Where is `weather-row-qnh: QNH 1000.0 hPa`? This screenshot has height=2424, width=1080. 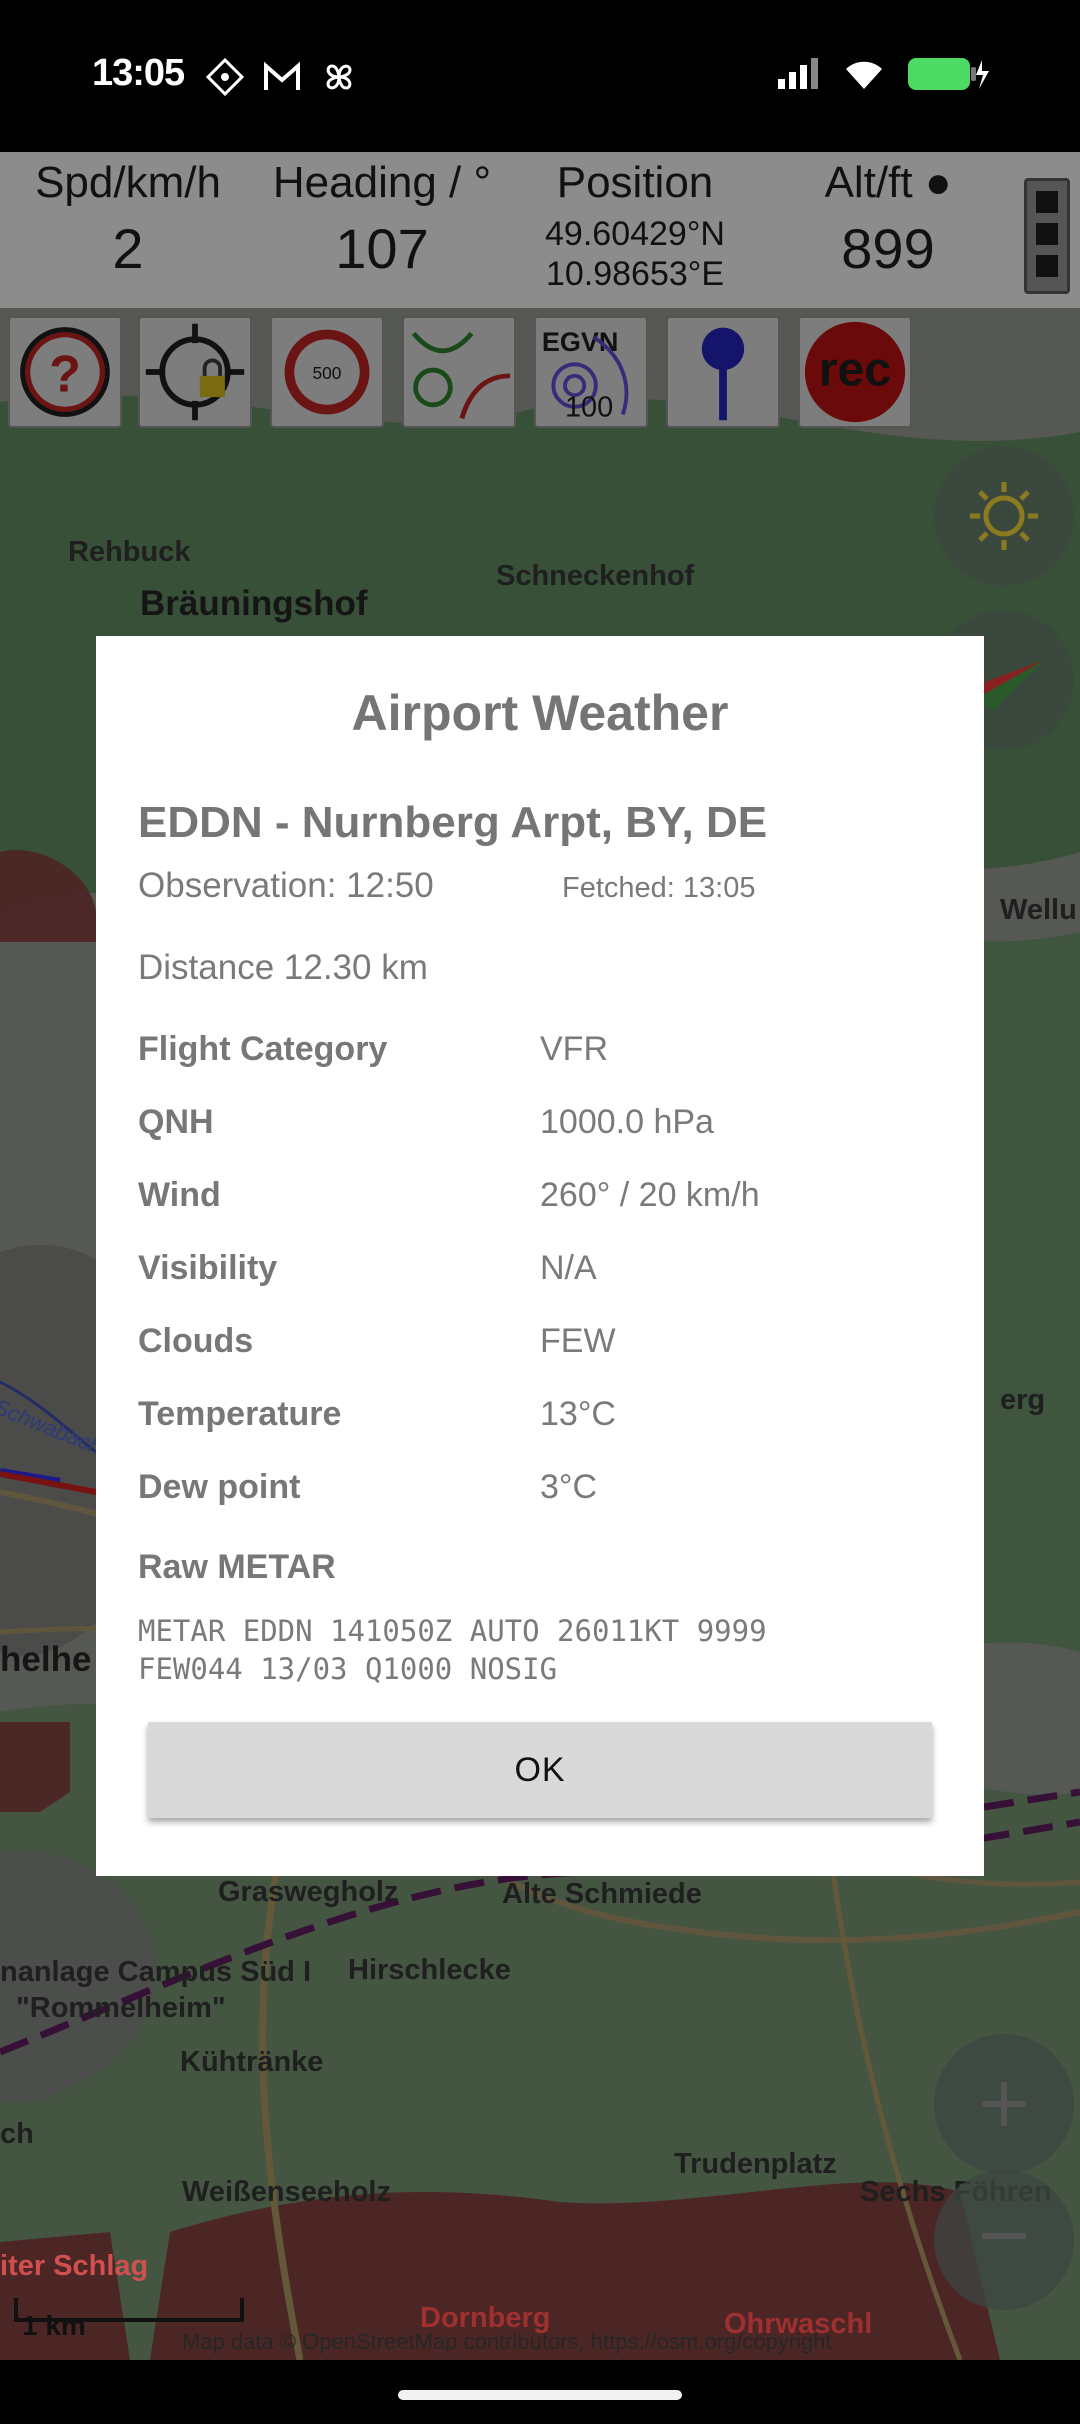
weather-row-qnh: QNH 1000.0 hPa is located at coordinates (548, 1139).